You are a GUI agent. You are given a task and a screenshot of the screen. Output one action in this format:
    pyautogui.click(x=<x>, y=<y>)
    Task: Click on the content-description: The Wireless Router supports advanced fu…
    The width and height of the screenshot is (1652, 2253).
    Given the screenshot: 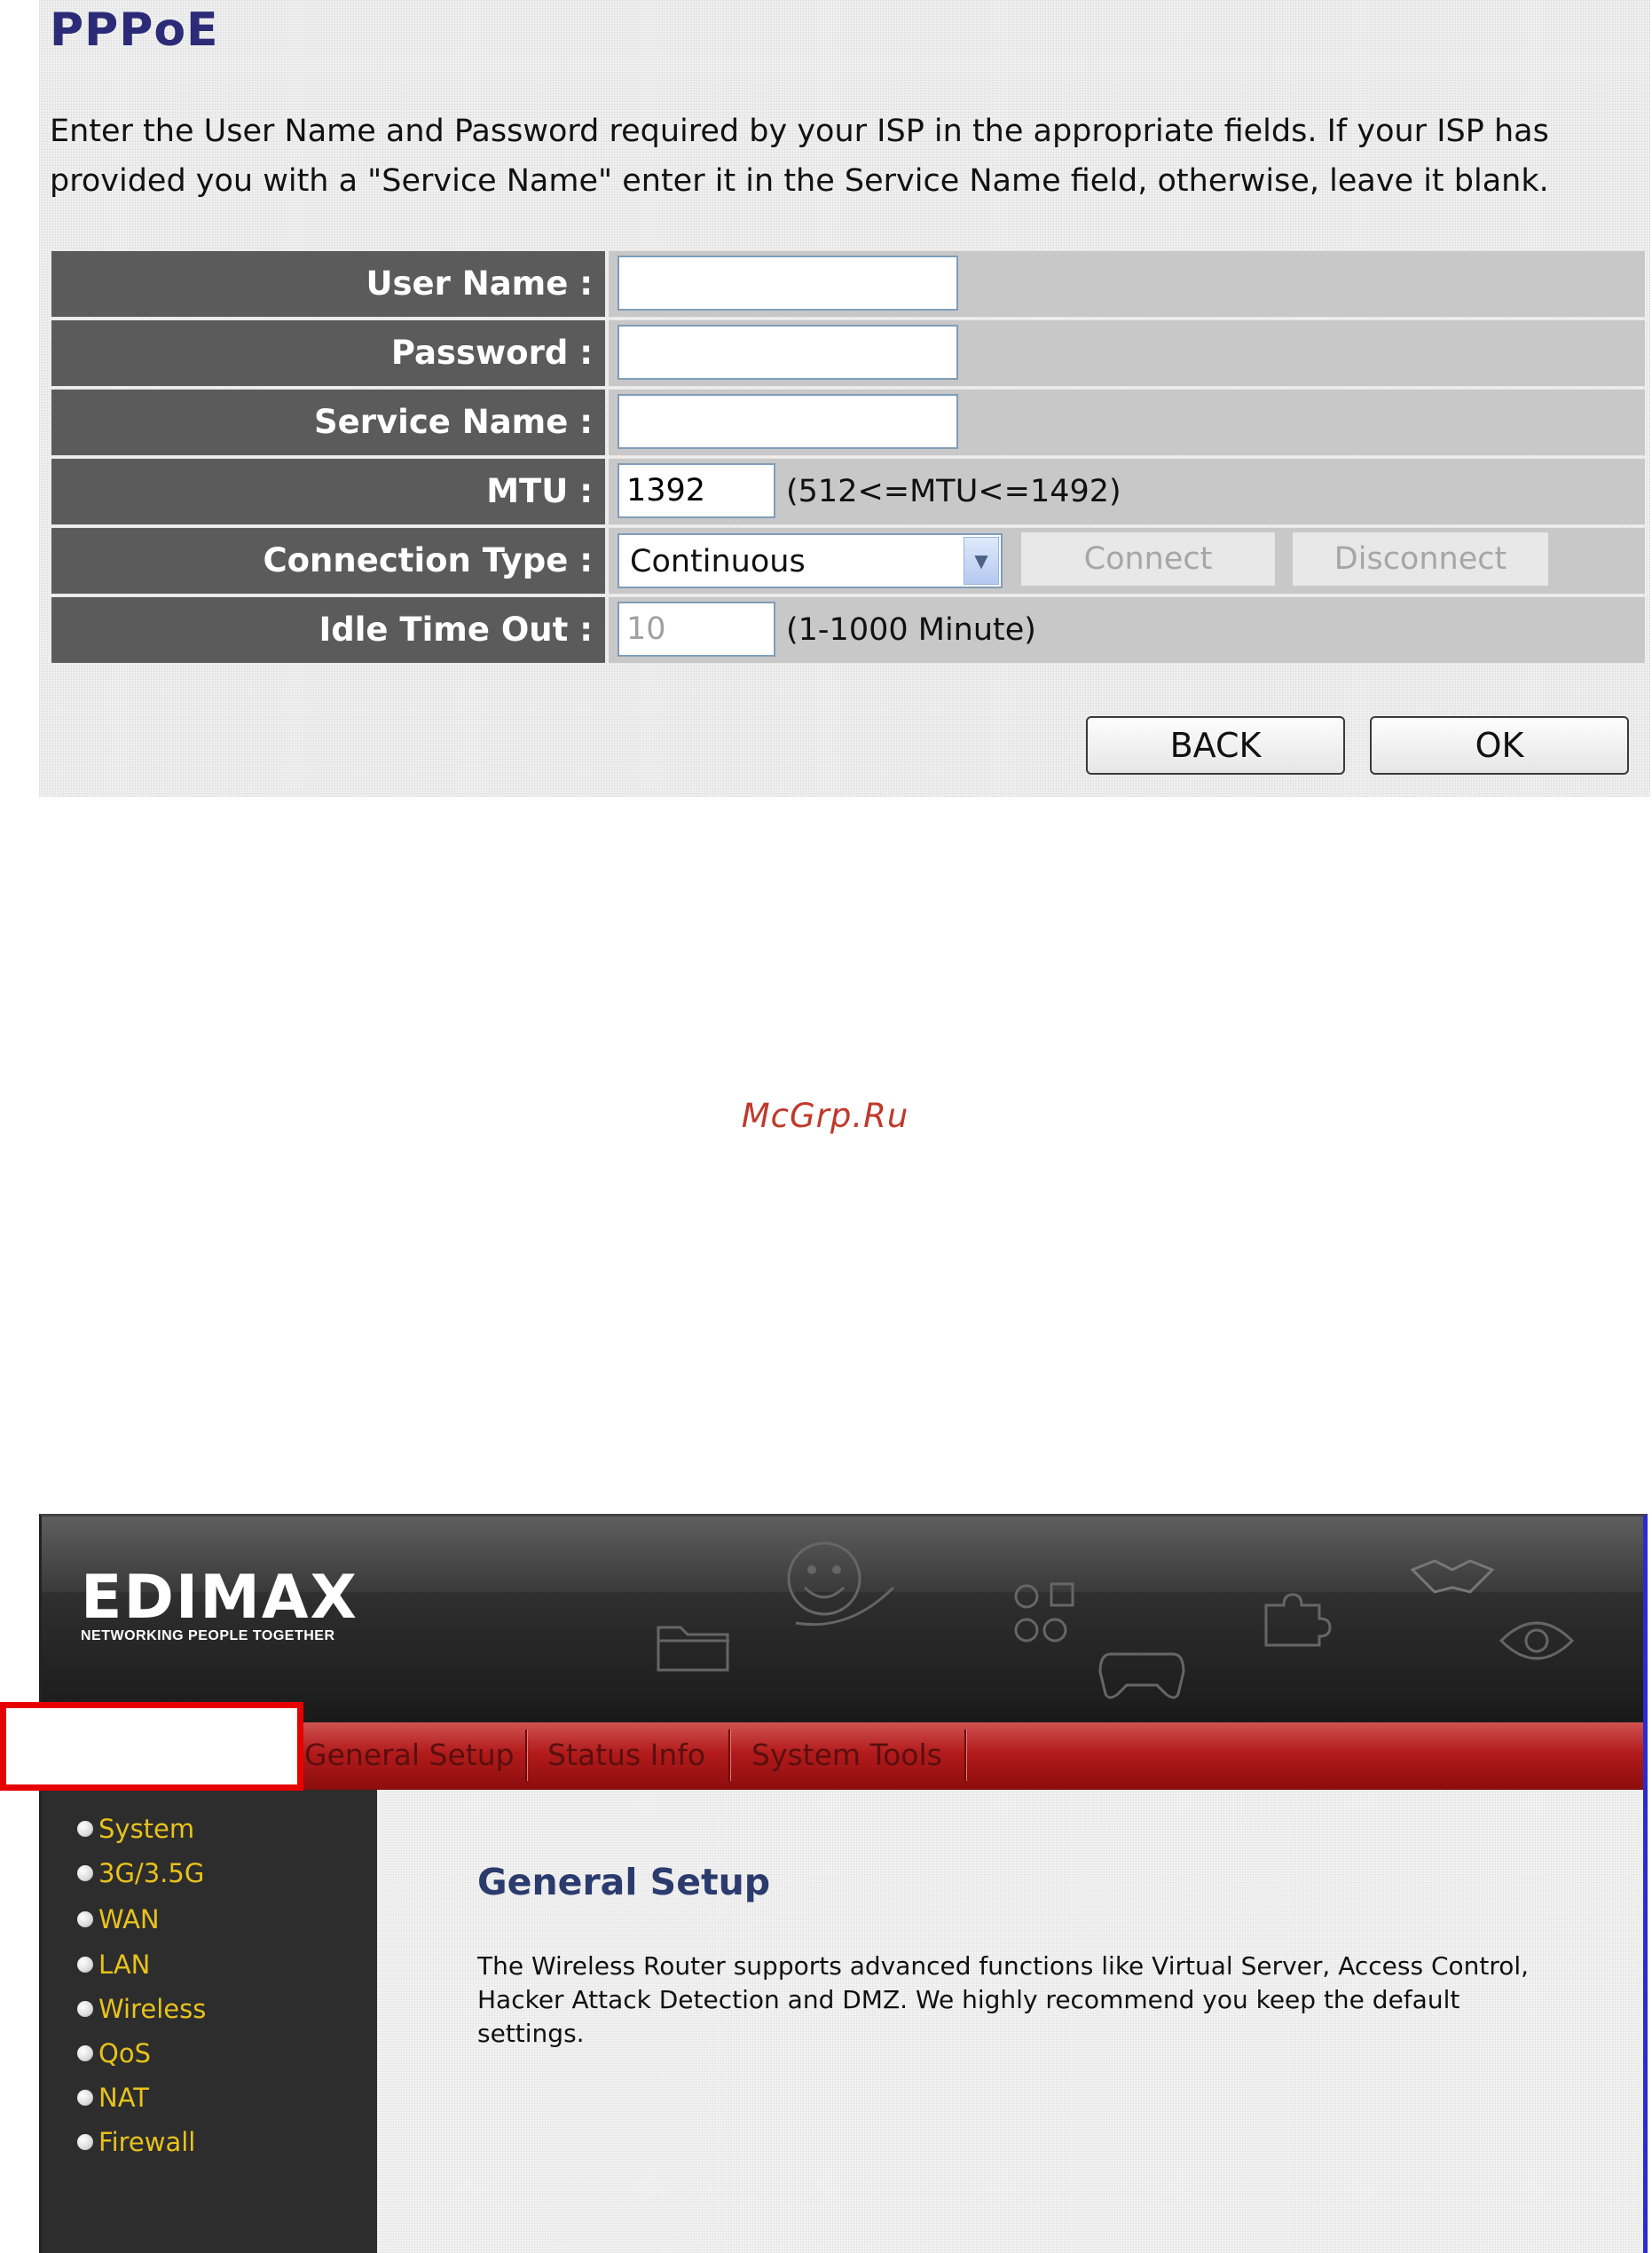 What is the action you would take?
    pyautogui.click(x=1004, y=1999)
    